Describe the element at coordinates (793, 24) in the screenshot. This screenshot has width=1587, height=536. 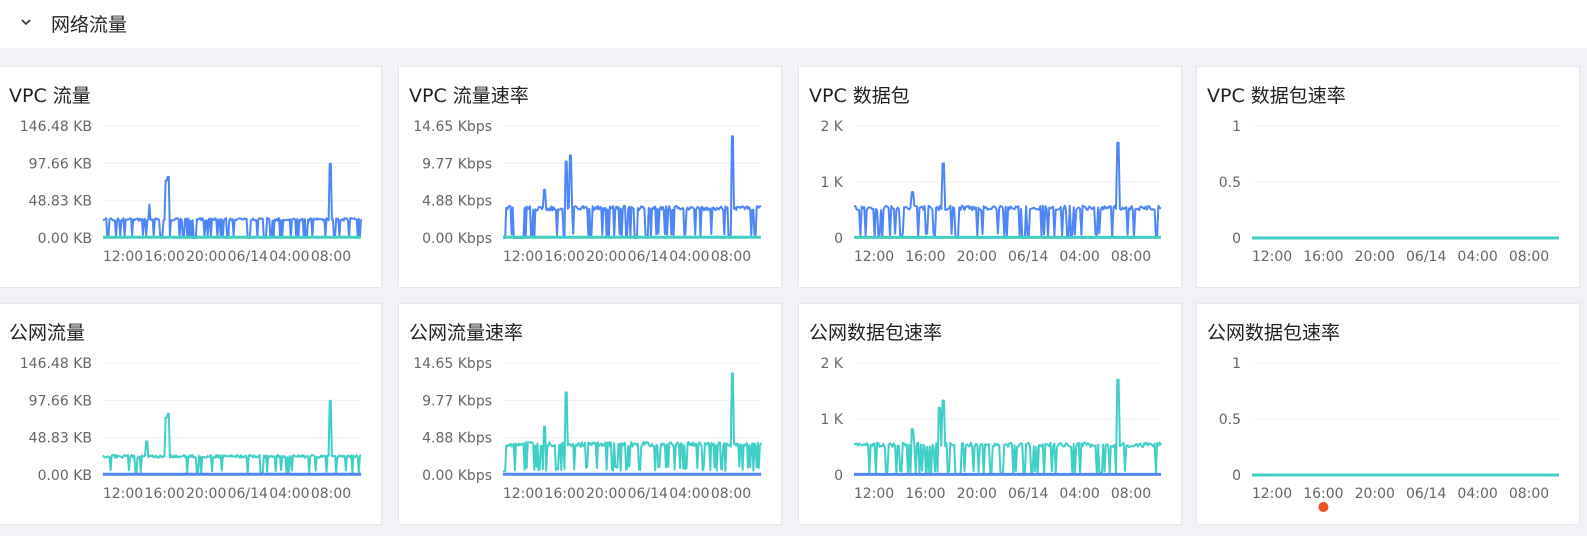
I see `section-header: 网络流量` at that location.